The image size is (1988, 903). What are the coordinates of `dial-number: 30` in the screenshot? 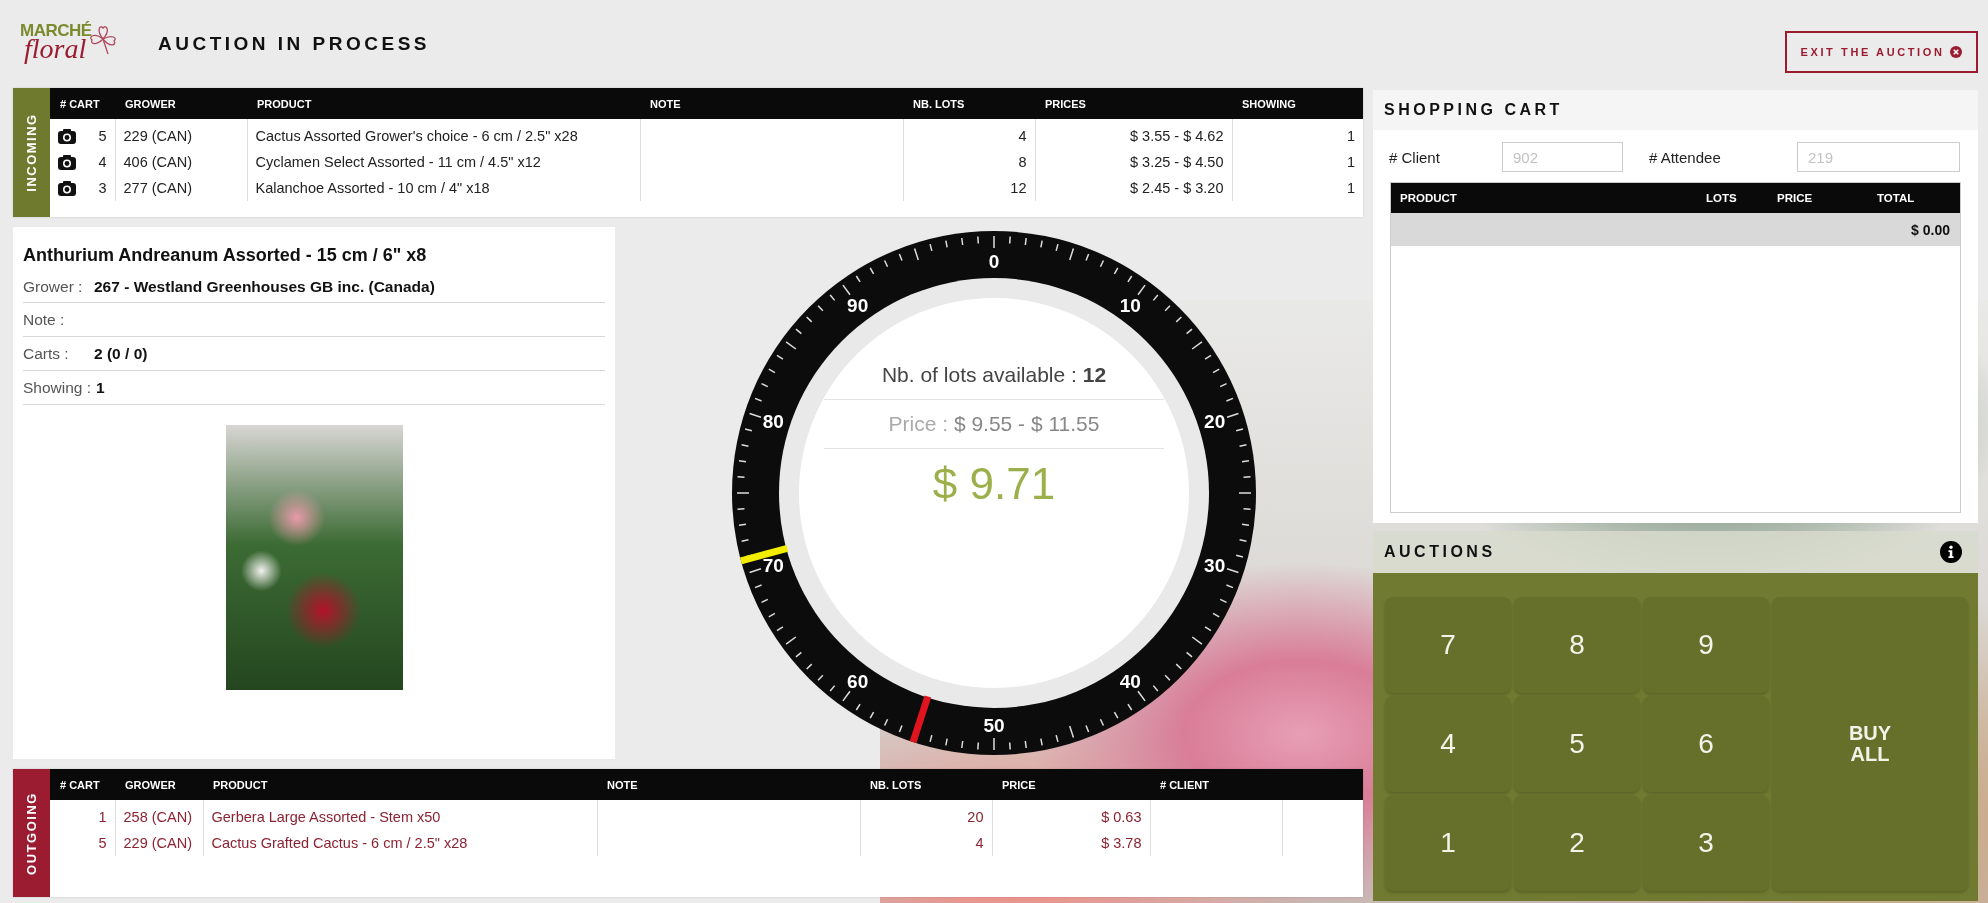 It's located at (1215, 565).